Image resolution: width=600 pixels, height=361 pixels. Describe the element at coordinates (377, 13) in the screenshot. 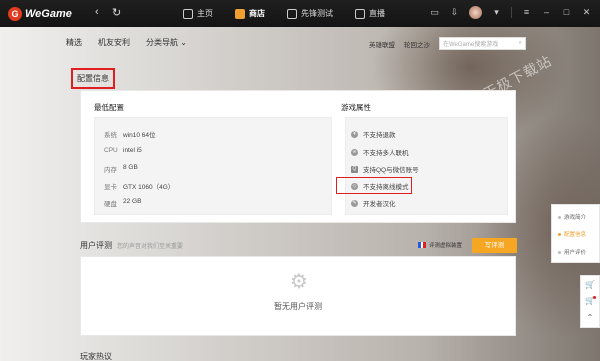

I see `topnav-live-label: 直播` at that location.